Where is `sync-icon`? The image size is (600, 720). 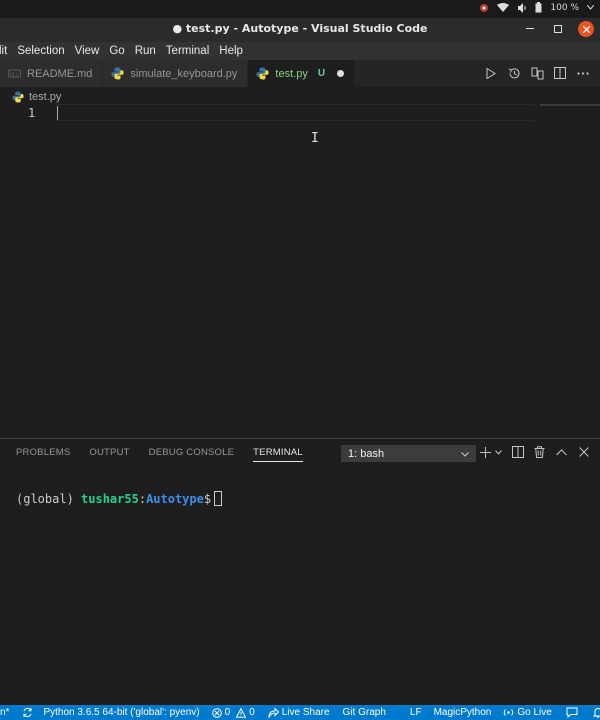 sync-icon is located at coordinates (29, 712).